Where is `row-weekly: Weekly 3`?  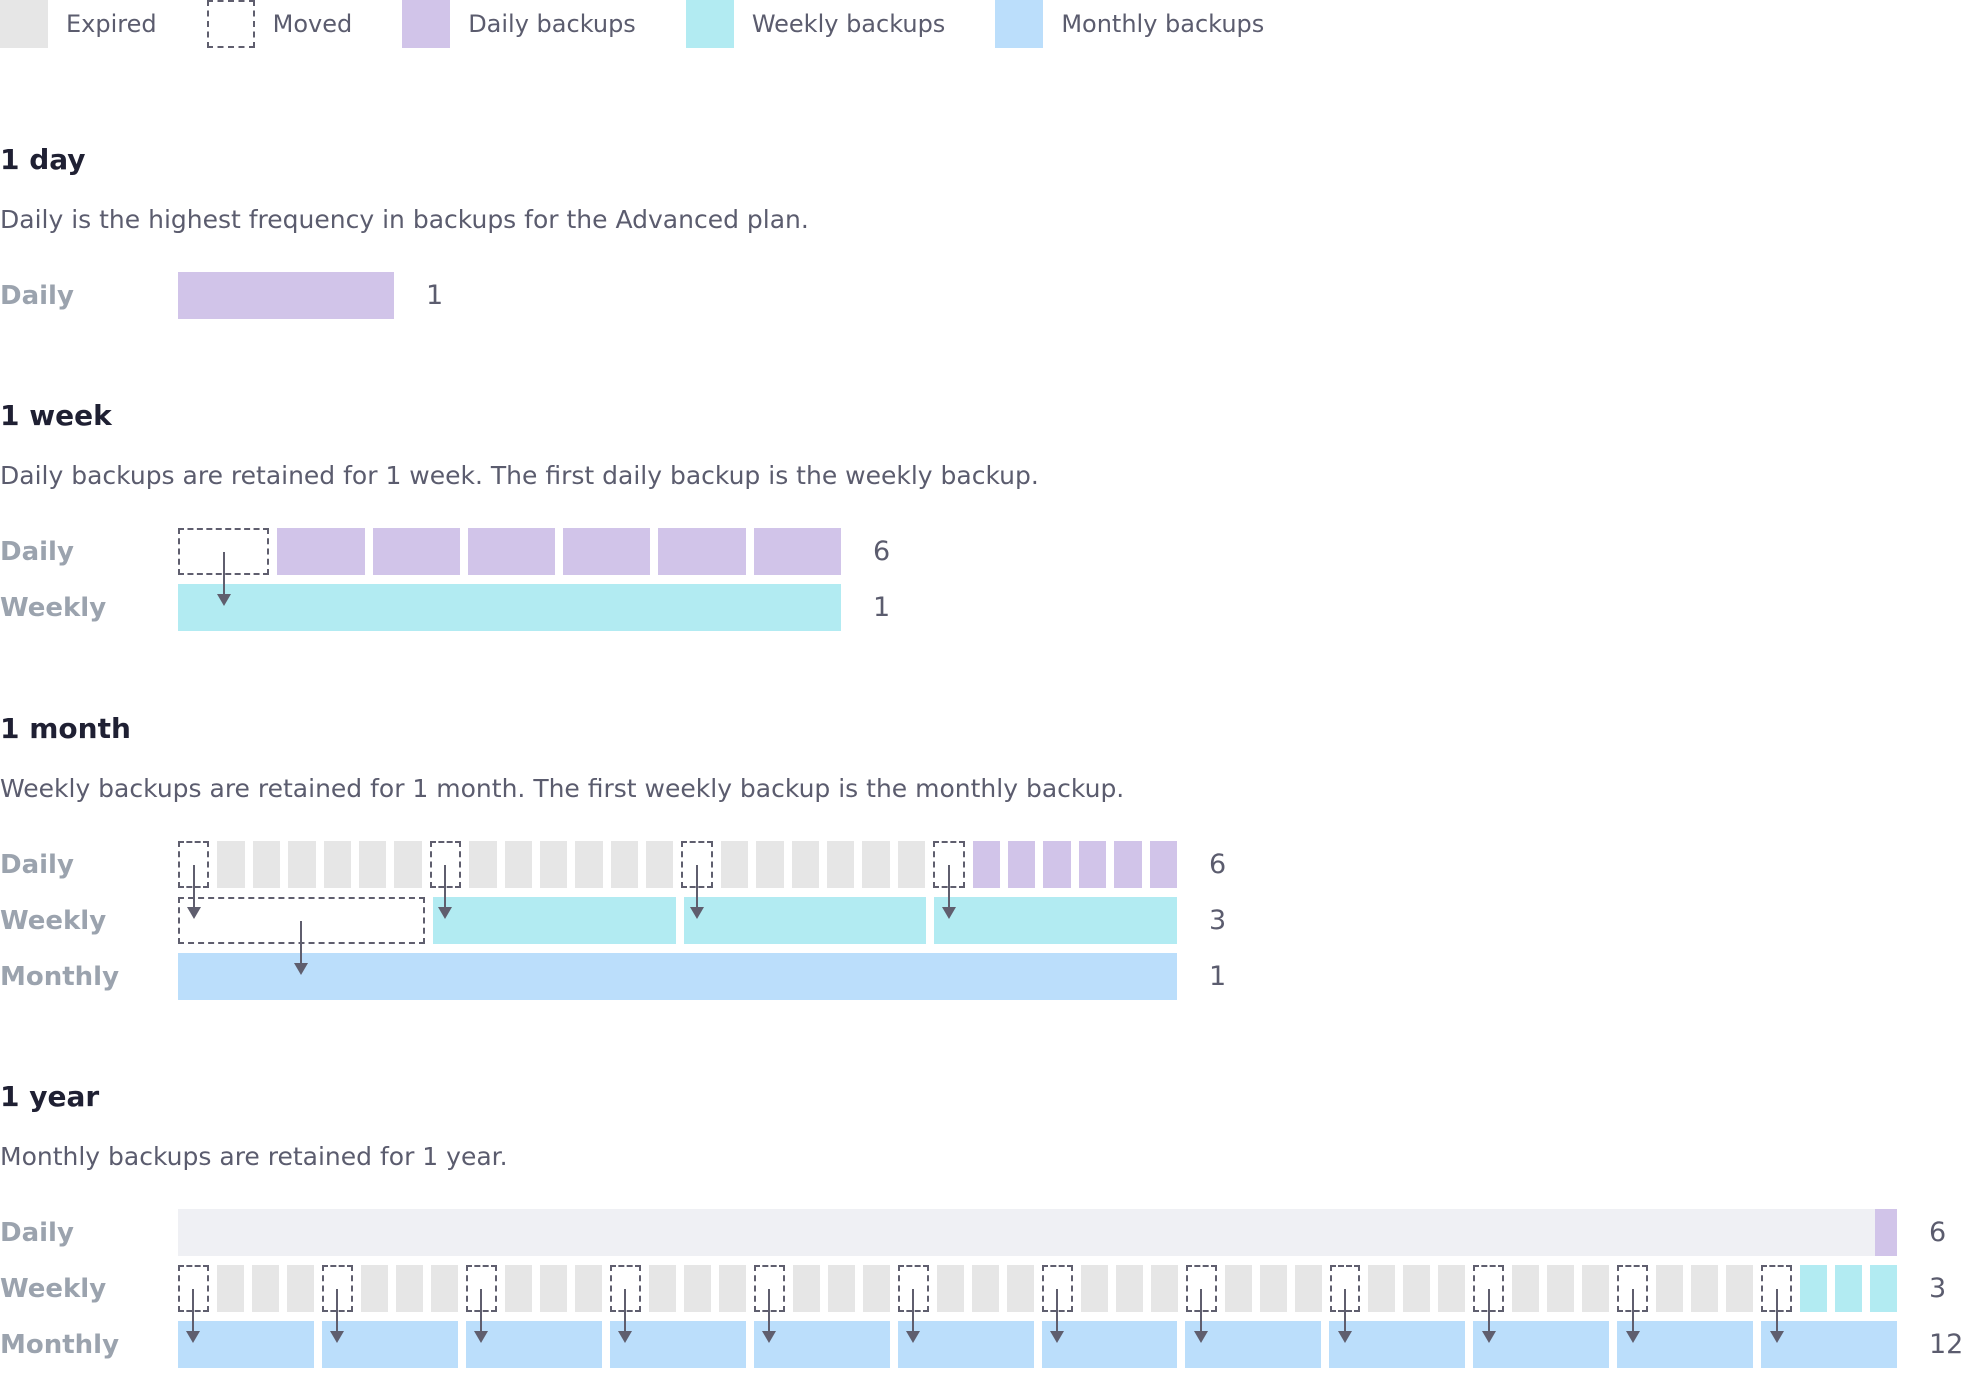
row-weekly: Weekly 3 is located at coordinates (613, 936).